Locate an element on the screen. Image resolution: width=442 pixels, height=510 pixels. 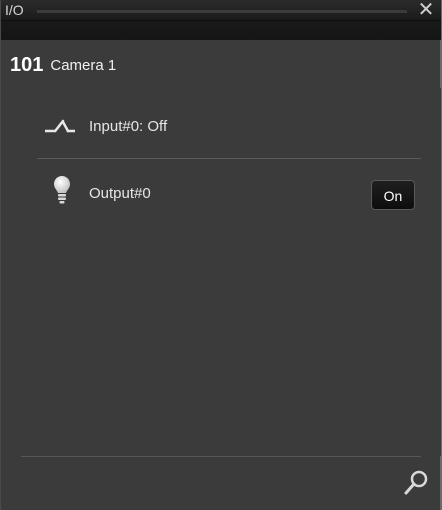
output-label: Output#0 is located at coordinates (120, 193).